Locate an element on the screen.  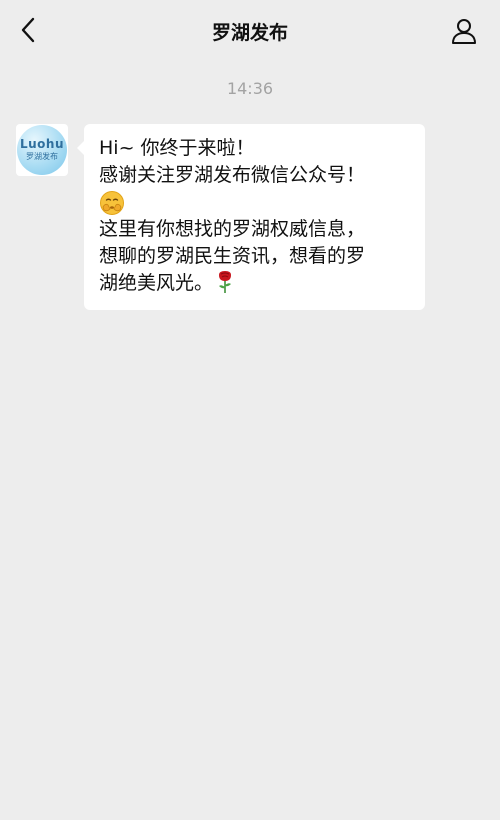
page-title: 罗湖发布 is located at coordinates (249, 33).